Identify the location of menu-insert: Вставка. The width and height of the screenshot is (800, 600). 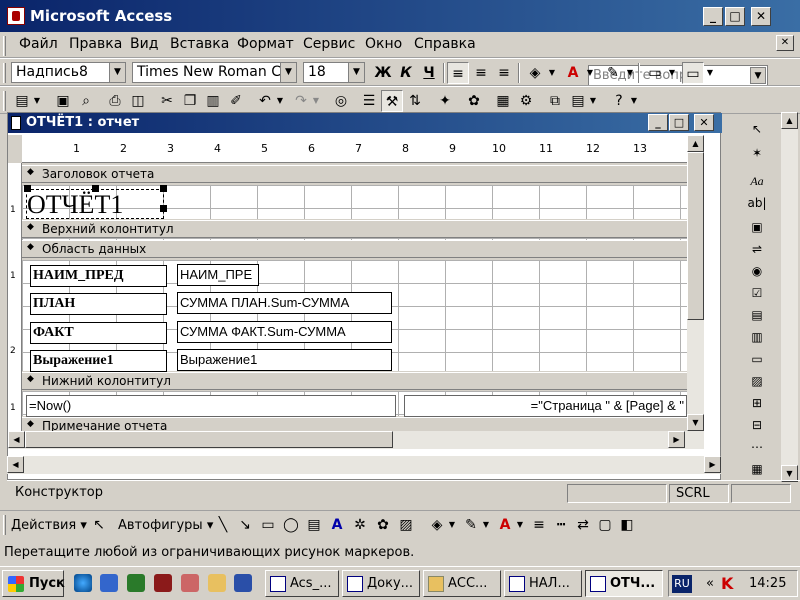
(199, 44).